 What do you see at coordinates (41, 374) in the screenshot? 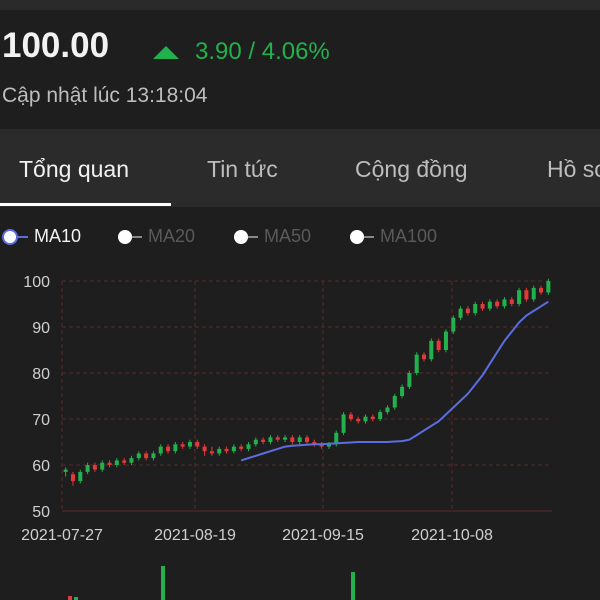
I see `y-tick-label: 80` at bounding box center [41, 374].